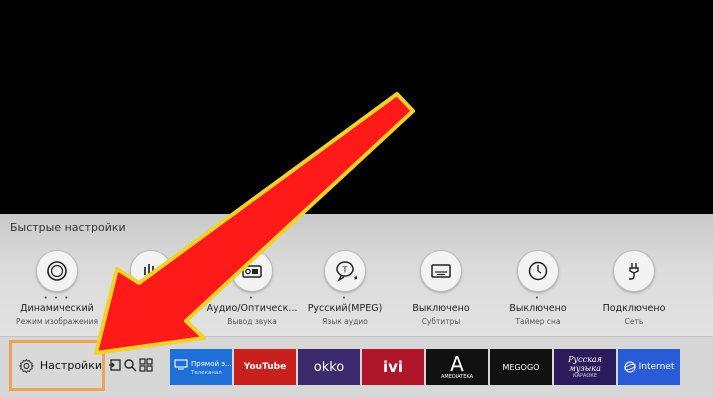  What do you see at coordinates (206, 372) in the screenshot?
I see `app-tile-sublabel: Телеканал` at bounding box center [206, 372].